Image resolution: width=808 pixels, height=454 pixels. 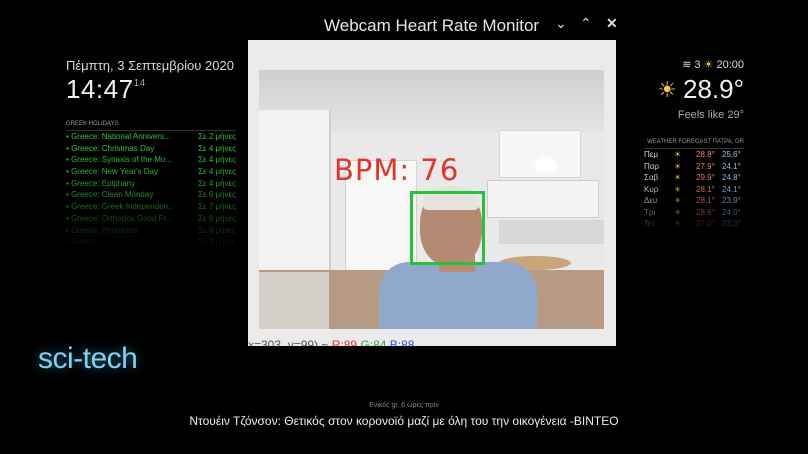 What do you see at coordinates (88, 358) in the screenshot?
I see `sci-tech-logo: sci-tech` at bounding box center [88, 358].